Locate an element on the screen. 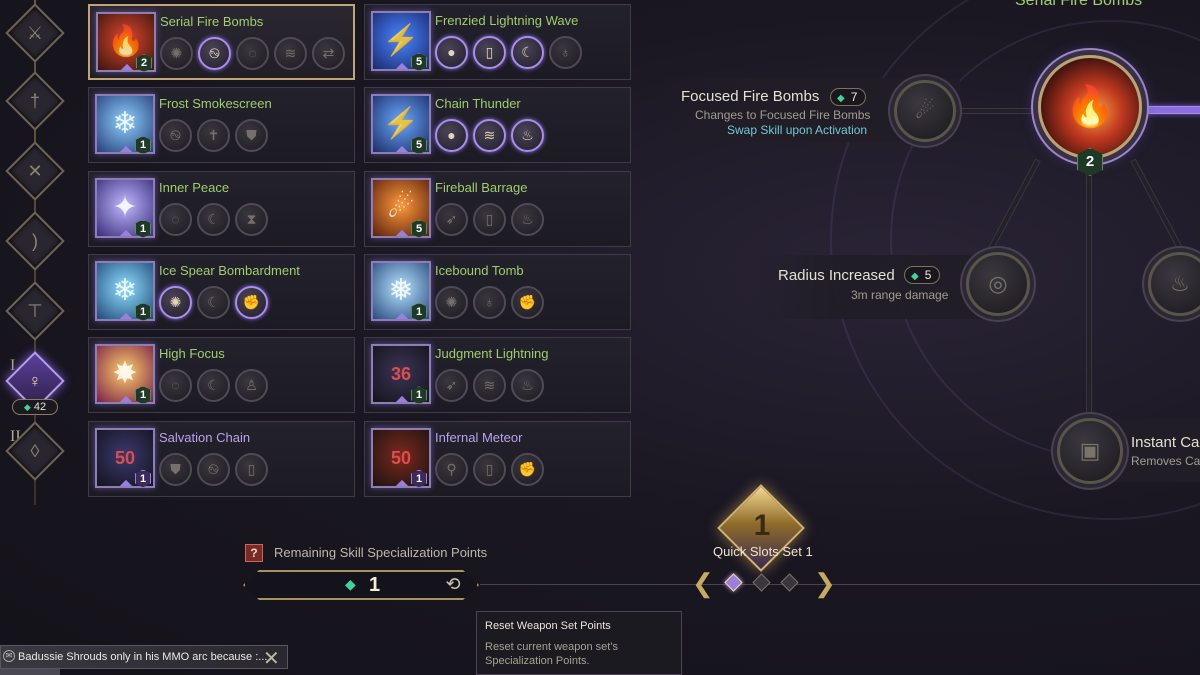 The height and width of the screenshot is (675, 1200). skill-card: ⚡ 5 Chain Thunder ● ≋ ♨ is located at coordinates (497, 125).